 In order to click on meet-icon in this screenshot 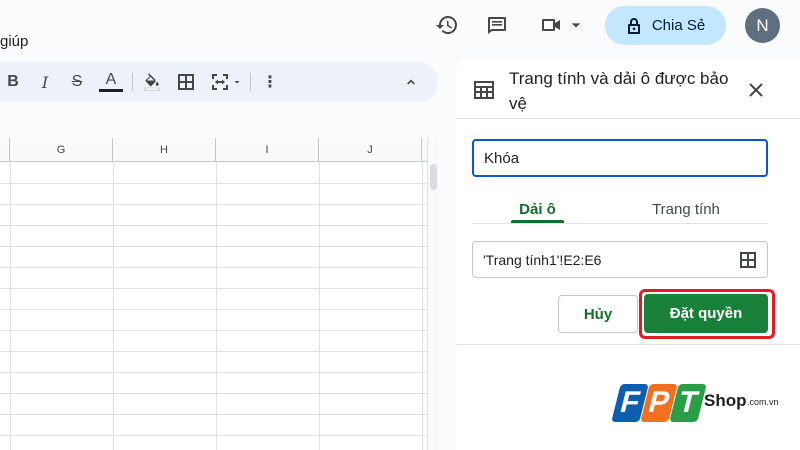, I will do `click(551, 25)`.